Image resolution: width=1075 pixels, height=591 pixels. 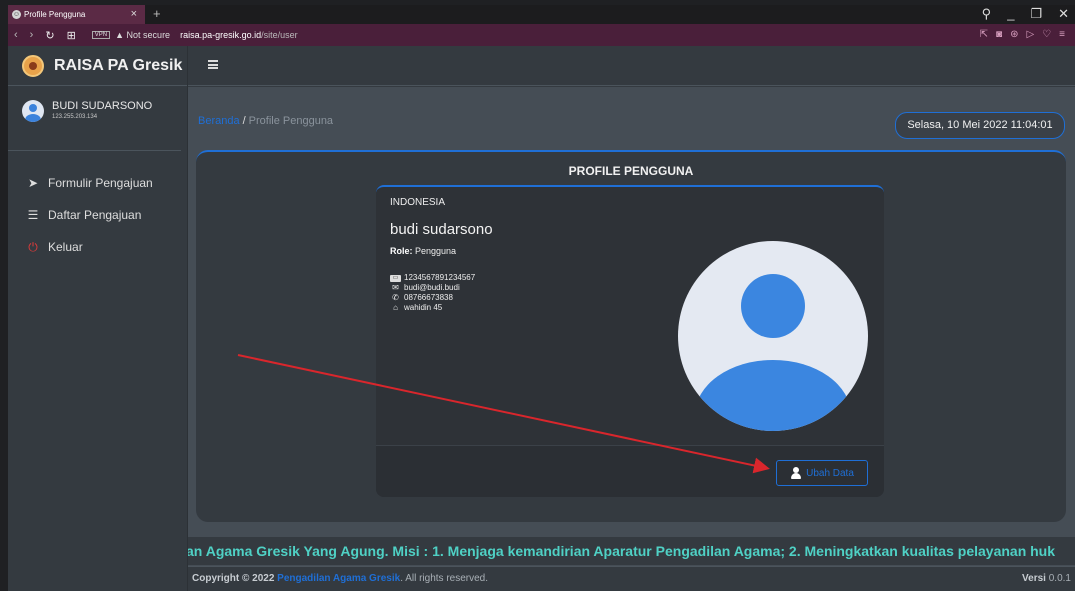 What do you see at coordinates (71, 35) in the screenshot?
I see `grid-icon: ⊞` at bounding box center [71, 35].